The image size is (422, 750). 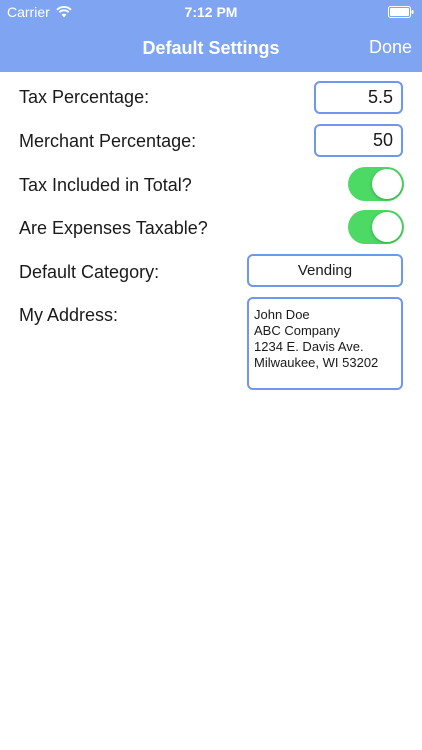 I want to click on tax-percentage-label: Tax Percentage:, so click(x=84, y=97).